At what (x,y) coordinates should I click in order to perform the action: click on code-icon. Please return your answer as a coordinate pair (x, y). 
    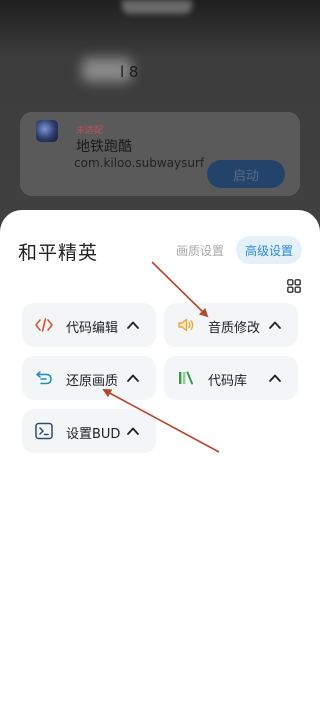
    Looking at the image, I should click on (44, 325).